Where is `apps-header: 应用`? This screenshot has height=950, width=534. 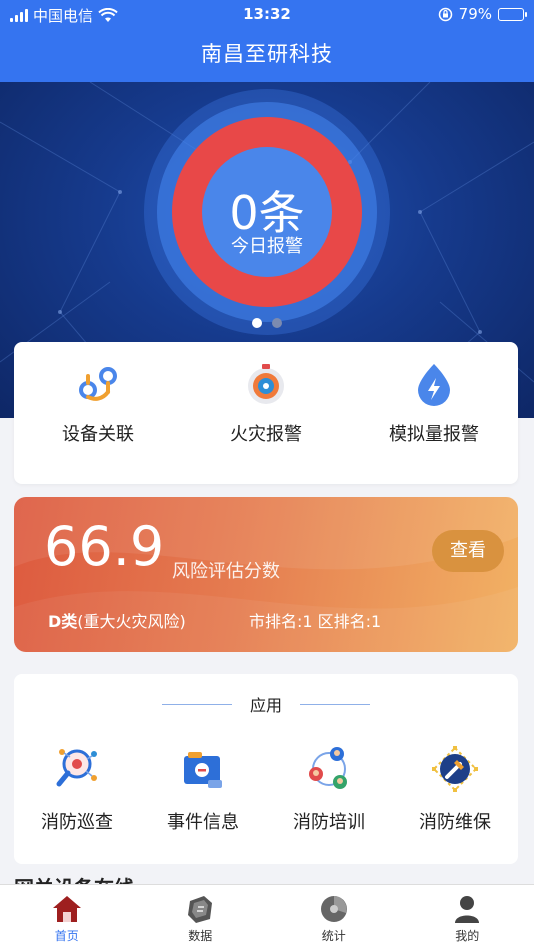 apps-header: 应用 is located at coordinates (266, 704).